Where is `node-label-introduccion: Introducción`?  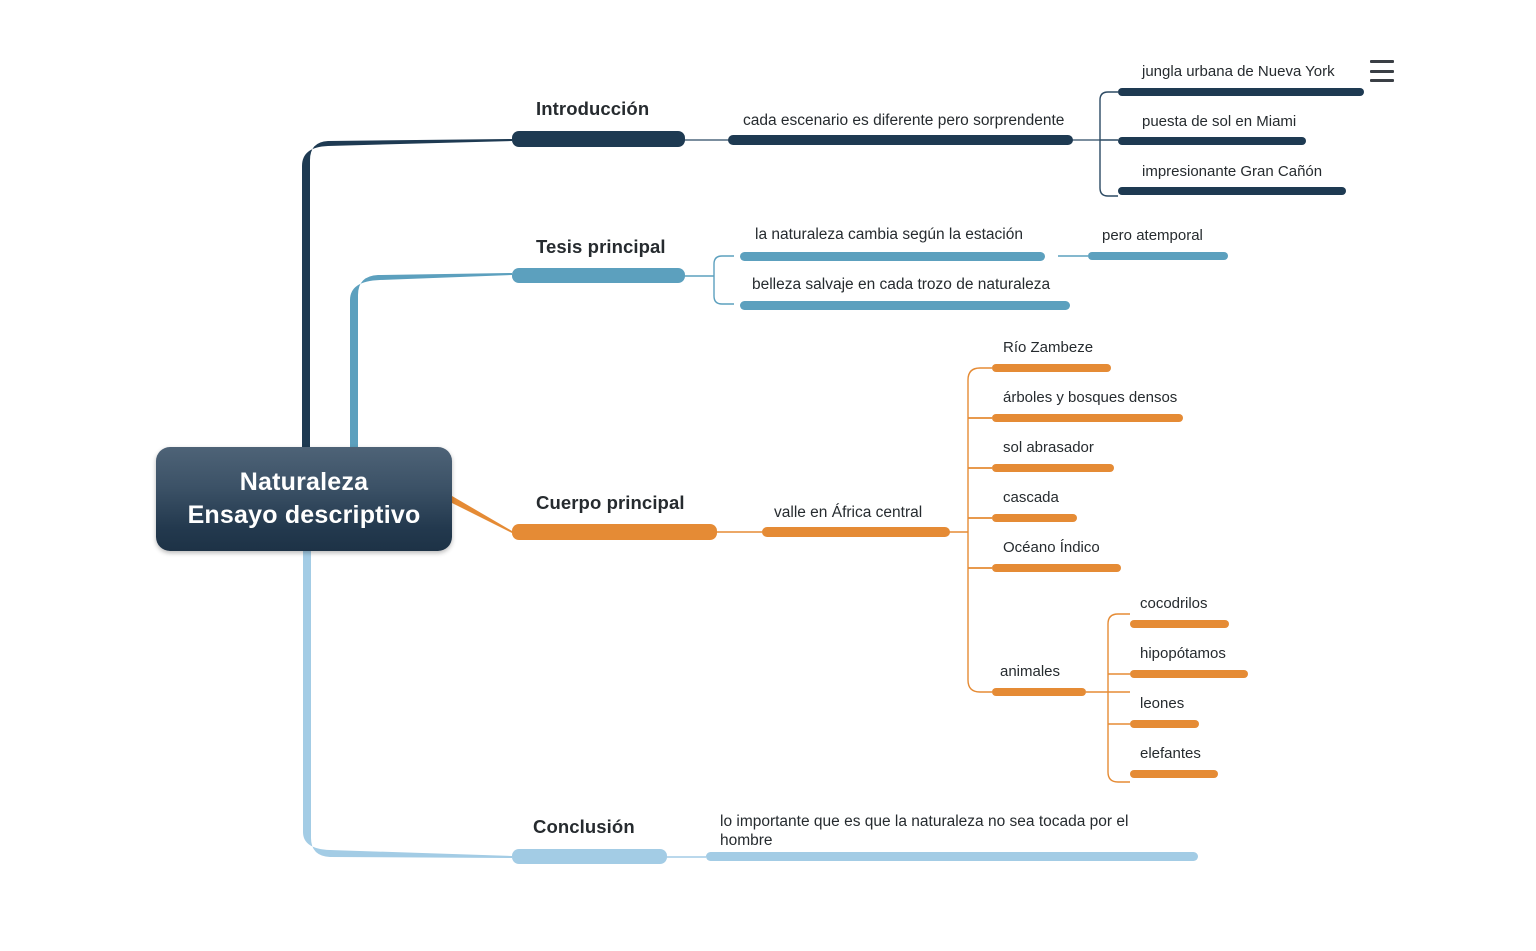
node-label-introduccion: Introducción is located at coordinates (593, 108).